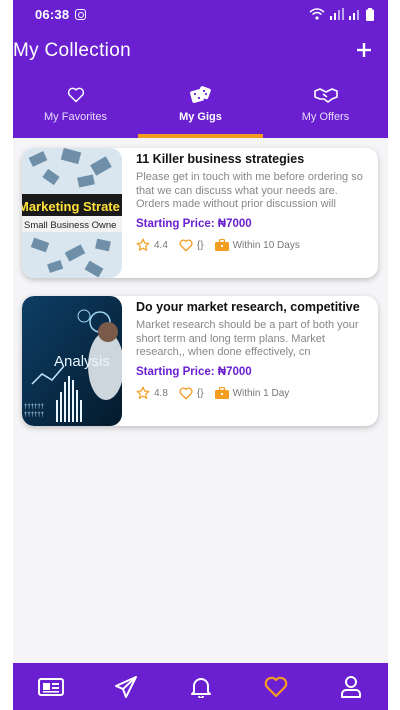 Image resolution: width=400 pixels, height=710 pixels. Describe the element at coordinates (337, 14) in the screenshot. I see `signal-icon` at that location.